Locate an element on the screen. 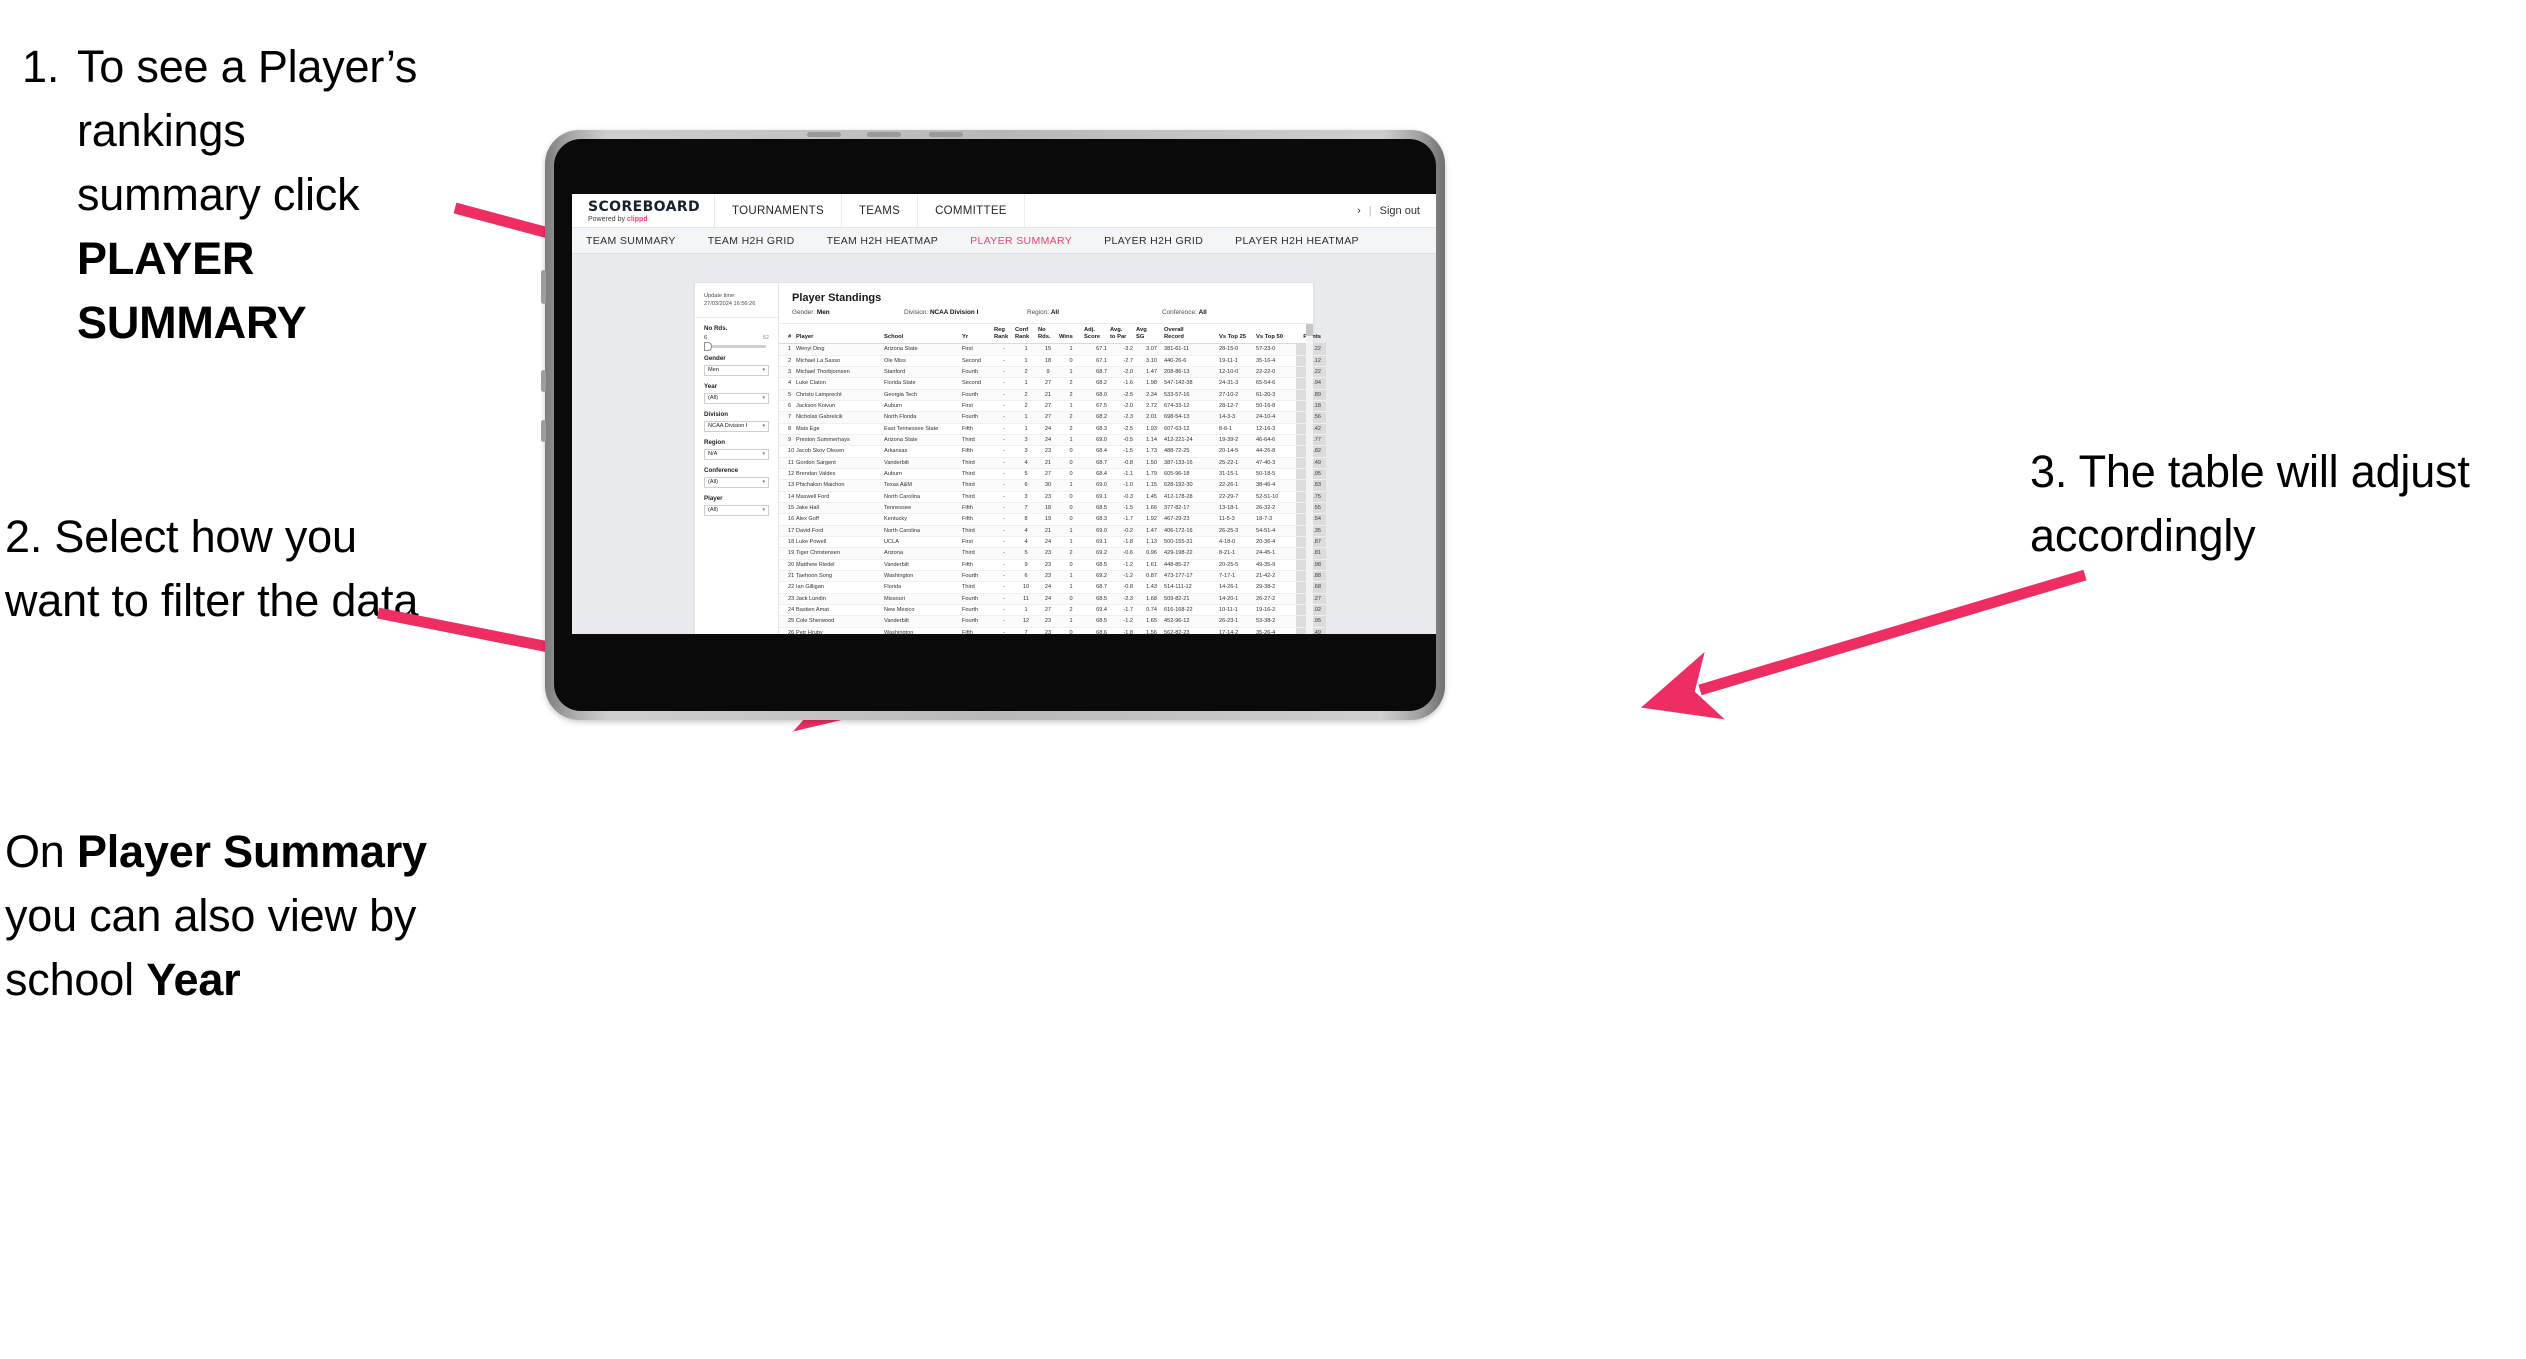  cell-overall-record: 452-96-12 is located at coordinates (1188, 621).